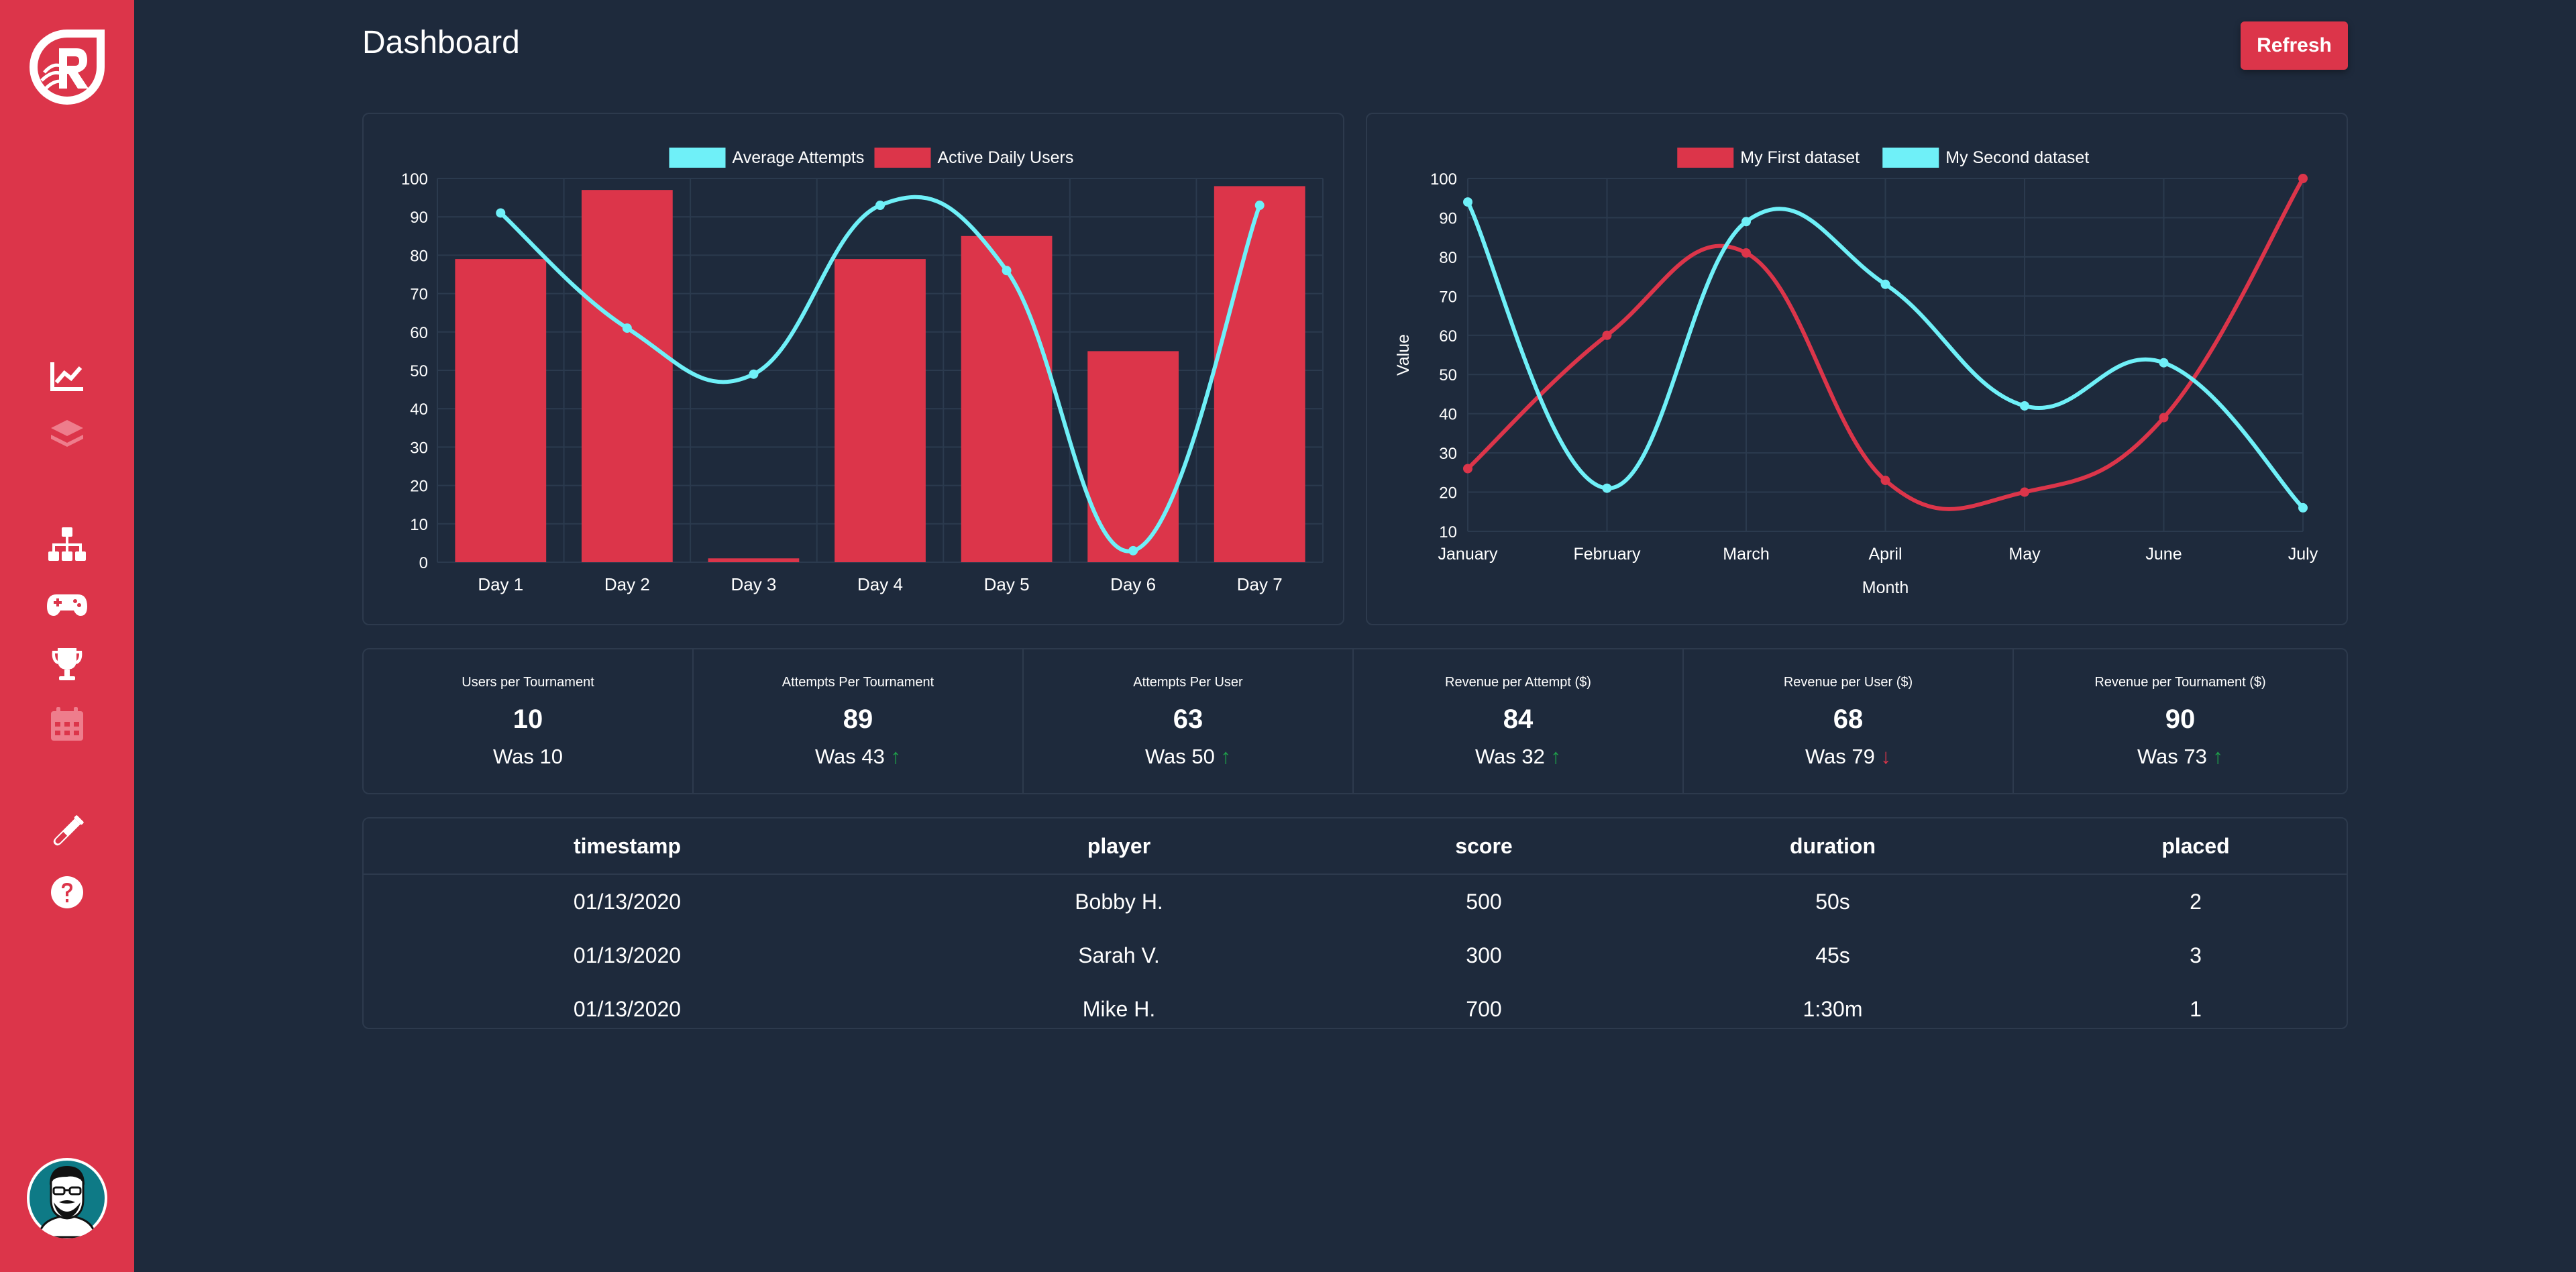  I want to click on x-tick-label: March, so click(1746, 554).